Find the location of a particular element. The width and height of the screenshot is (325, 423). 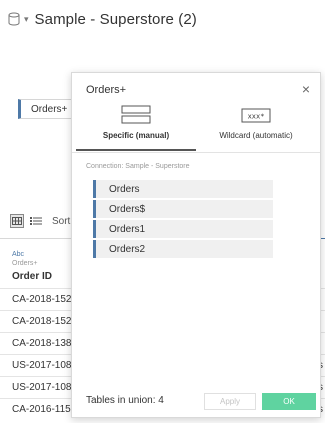

wildcard-icon: xxx* is located at coordinates (256, 115).